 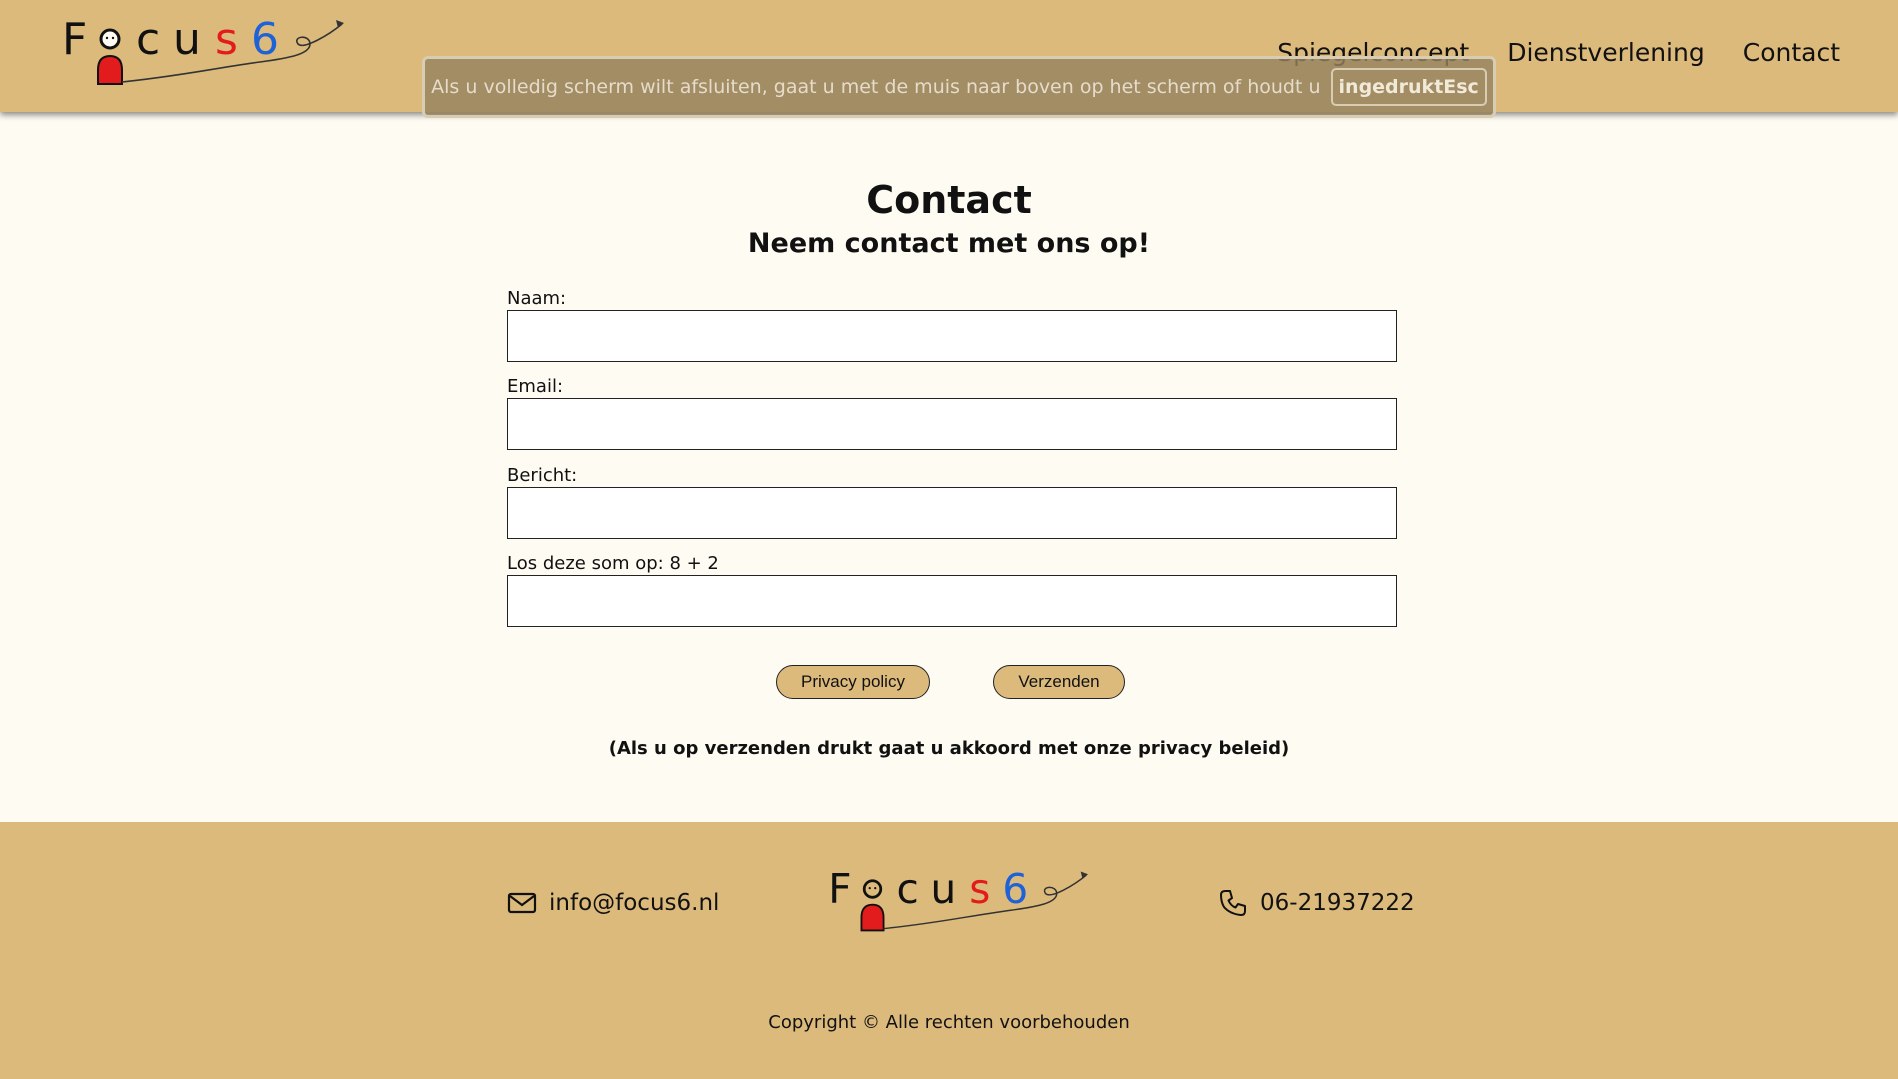 What do you see at coordinates (265, 39) in the screenshot?
I see `logo-letter-6: 6` at bounding box center [265, 39].